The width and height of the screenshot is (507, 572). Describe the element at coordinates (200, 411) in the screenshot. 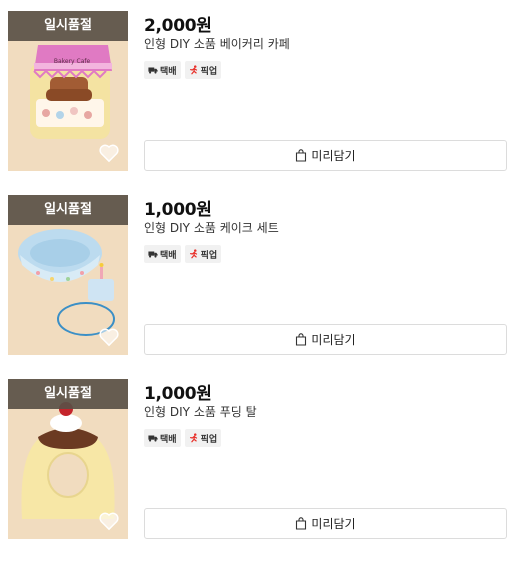

I see `product-name: 인형 DIY 소품 푸딩 탈` at that location.